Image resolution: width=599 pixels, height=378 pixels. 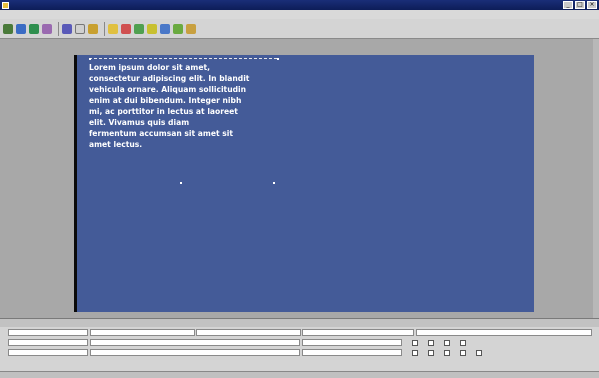 What do you see at coordinates (47, 28) in the screenshot?
I see `print-icon` at bounding box center [47, 28].